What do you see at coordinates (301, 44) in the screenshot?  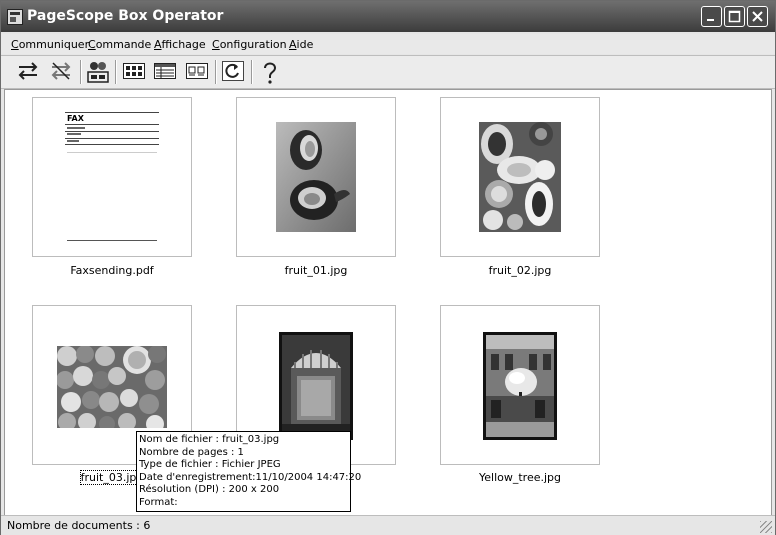 I see `menu-aide: Aide` at bounding box center [301, 44].